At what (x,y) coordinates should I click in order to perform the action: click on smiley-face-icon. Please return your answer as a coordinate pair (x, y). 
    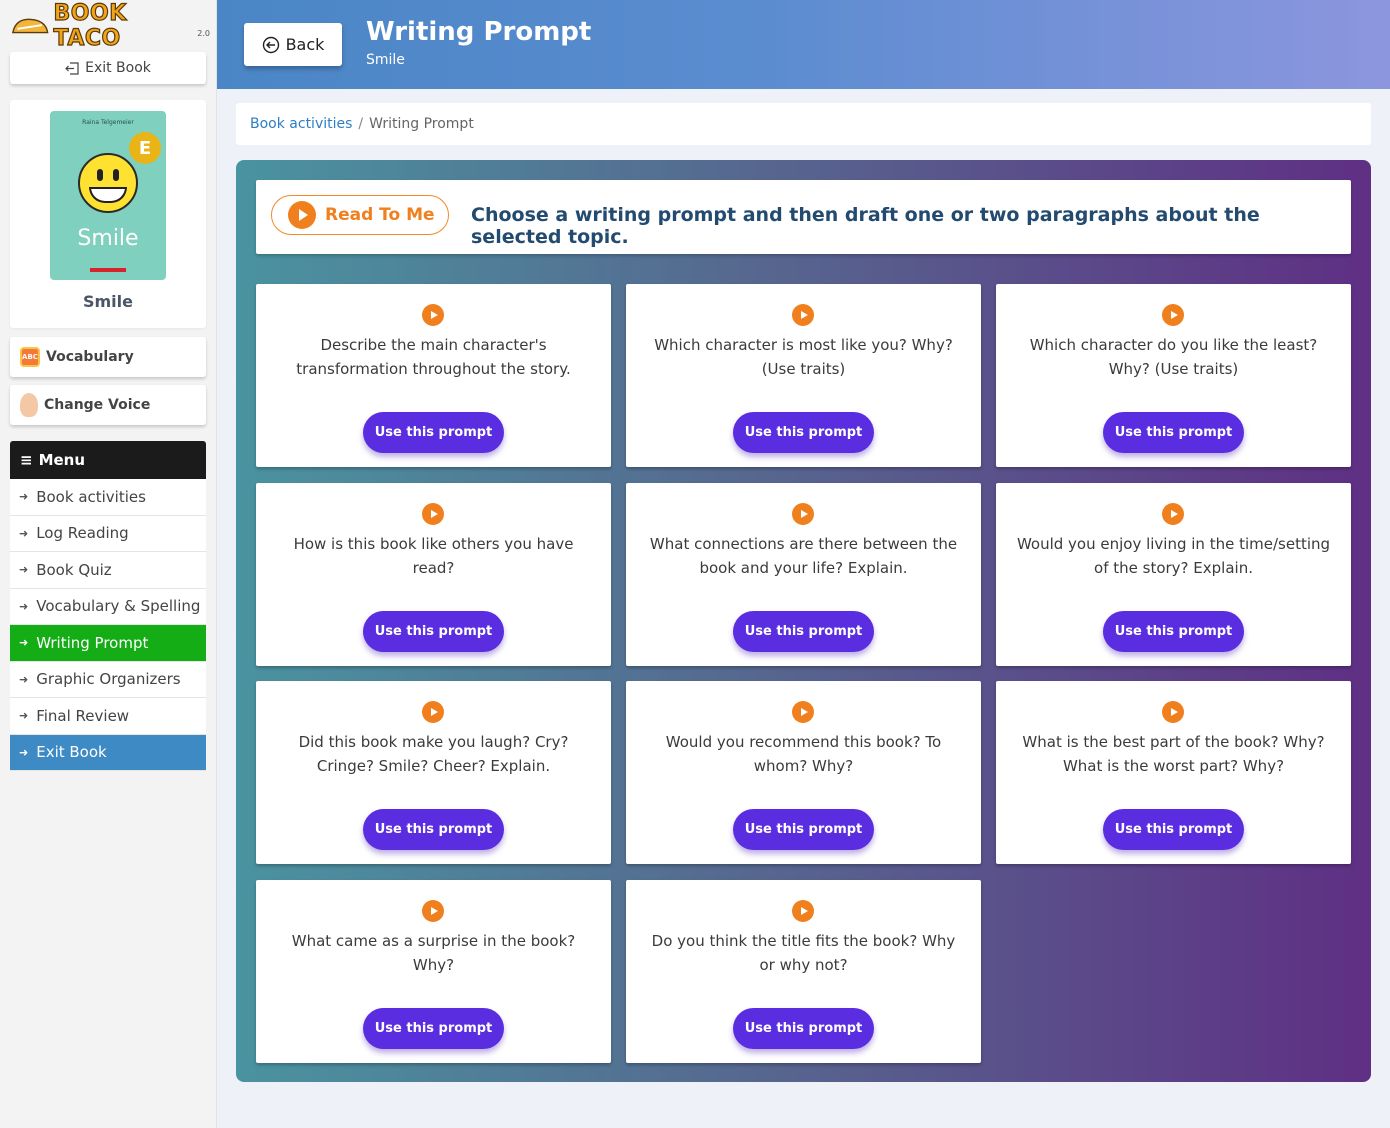
    Looking at the image, I should click on (108, 183).